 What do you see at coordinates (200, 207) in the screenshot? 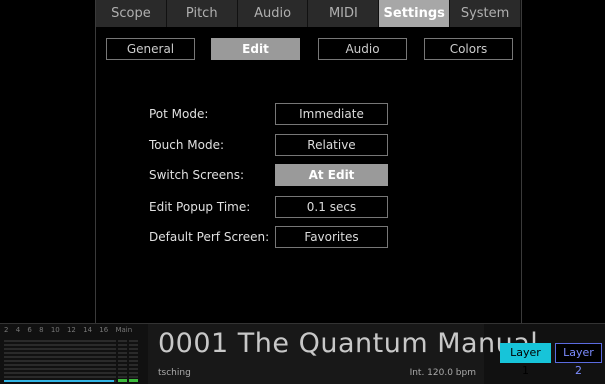
I see `edit-popup-time-label: Edit Popup Time:` at bounding box center [200, 207].